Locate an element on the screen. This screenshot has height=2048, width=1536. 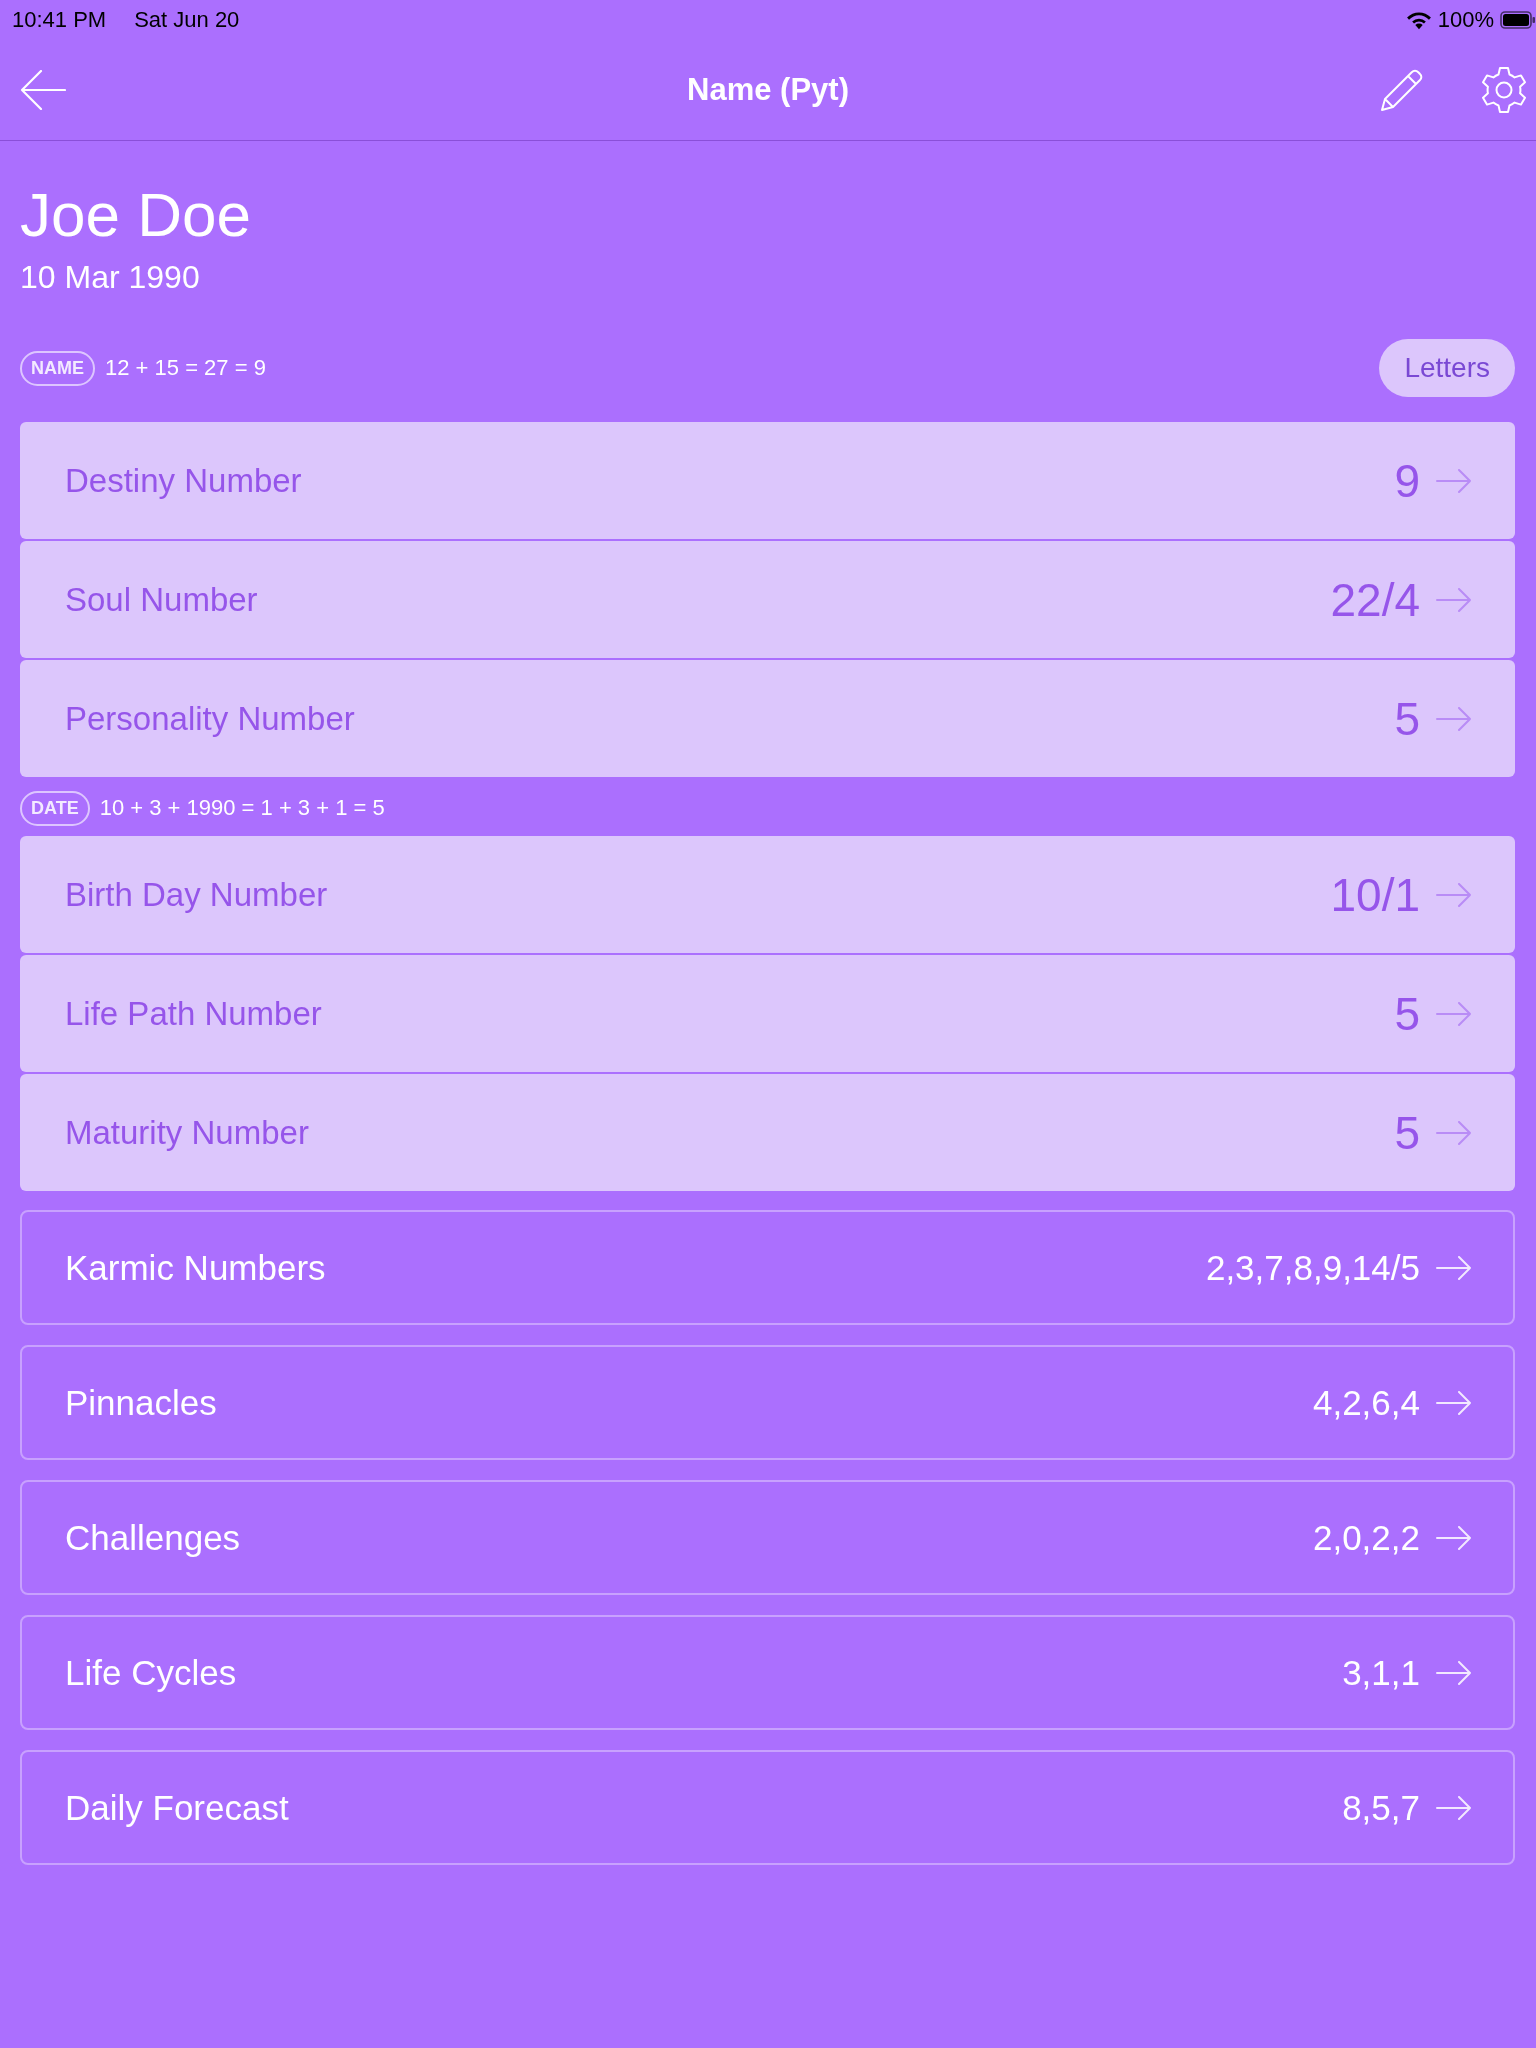
letters-button: Letters is located at coordinates (1447, 368).